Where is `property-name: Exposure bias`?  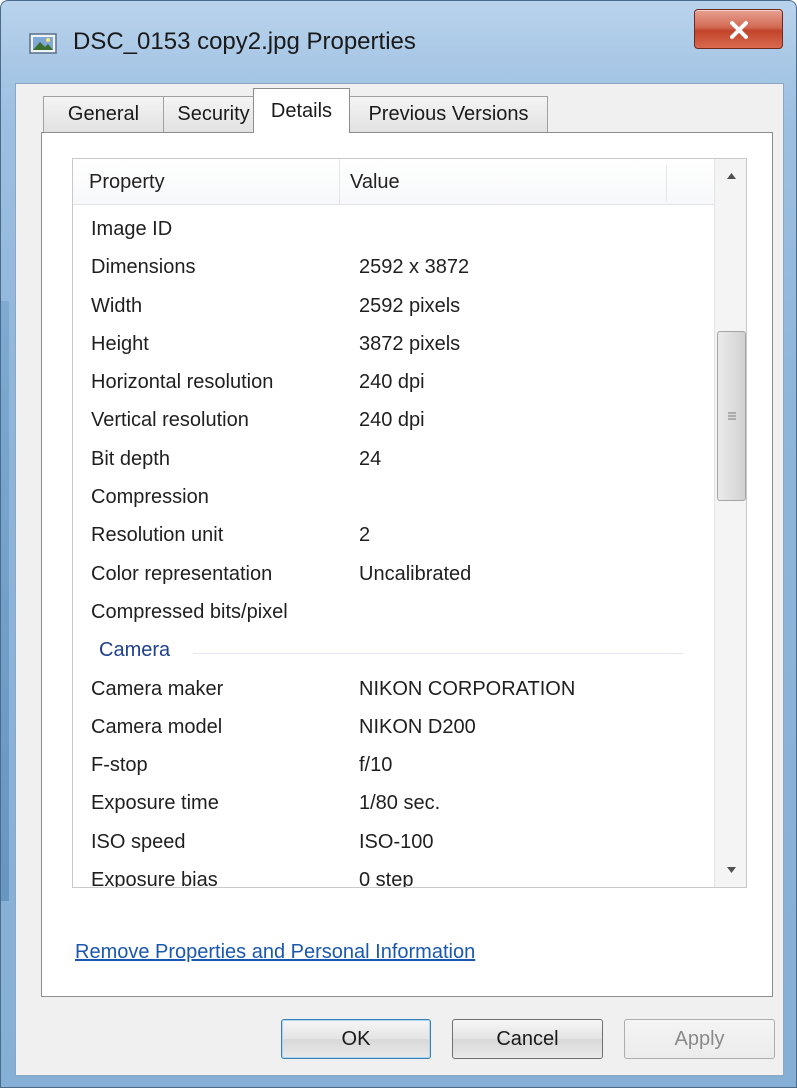 property-name: Exposure bias is located at coordinates (154, 878).